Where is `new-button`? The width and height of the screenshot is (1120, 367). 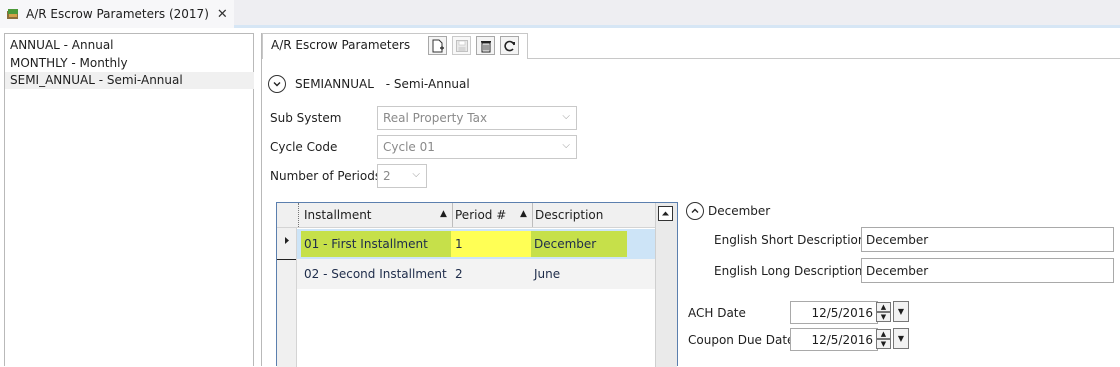 new-button is located at coordinates (437, 45).